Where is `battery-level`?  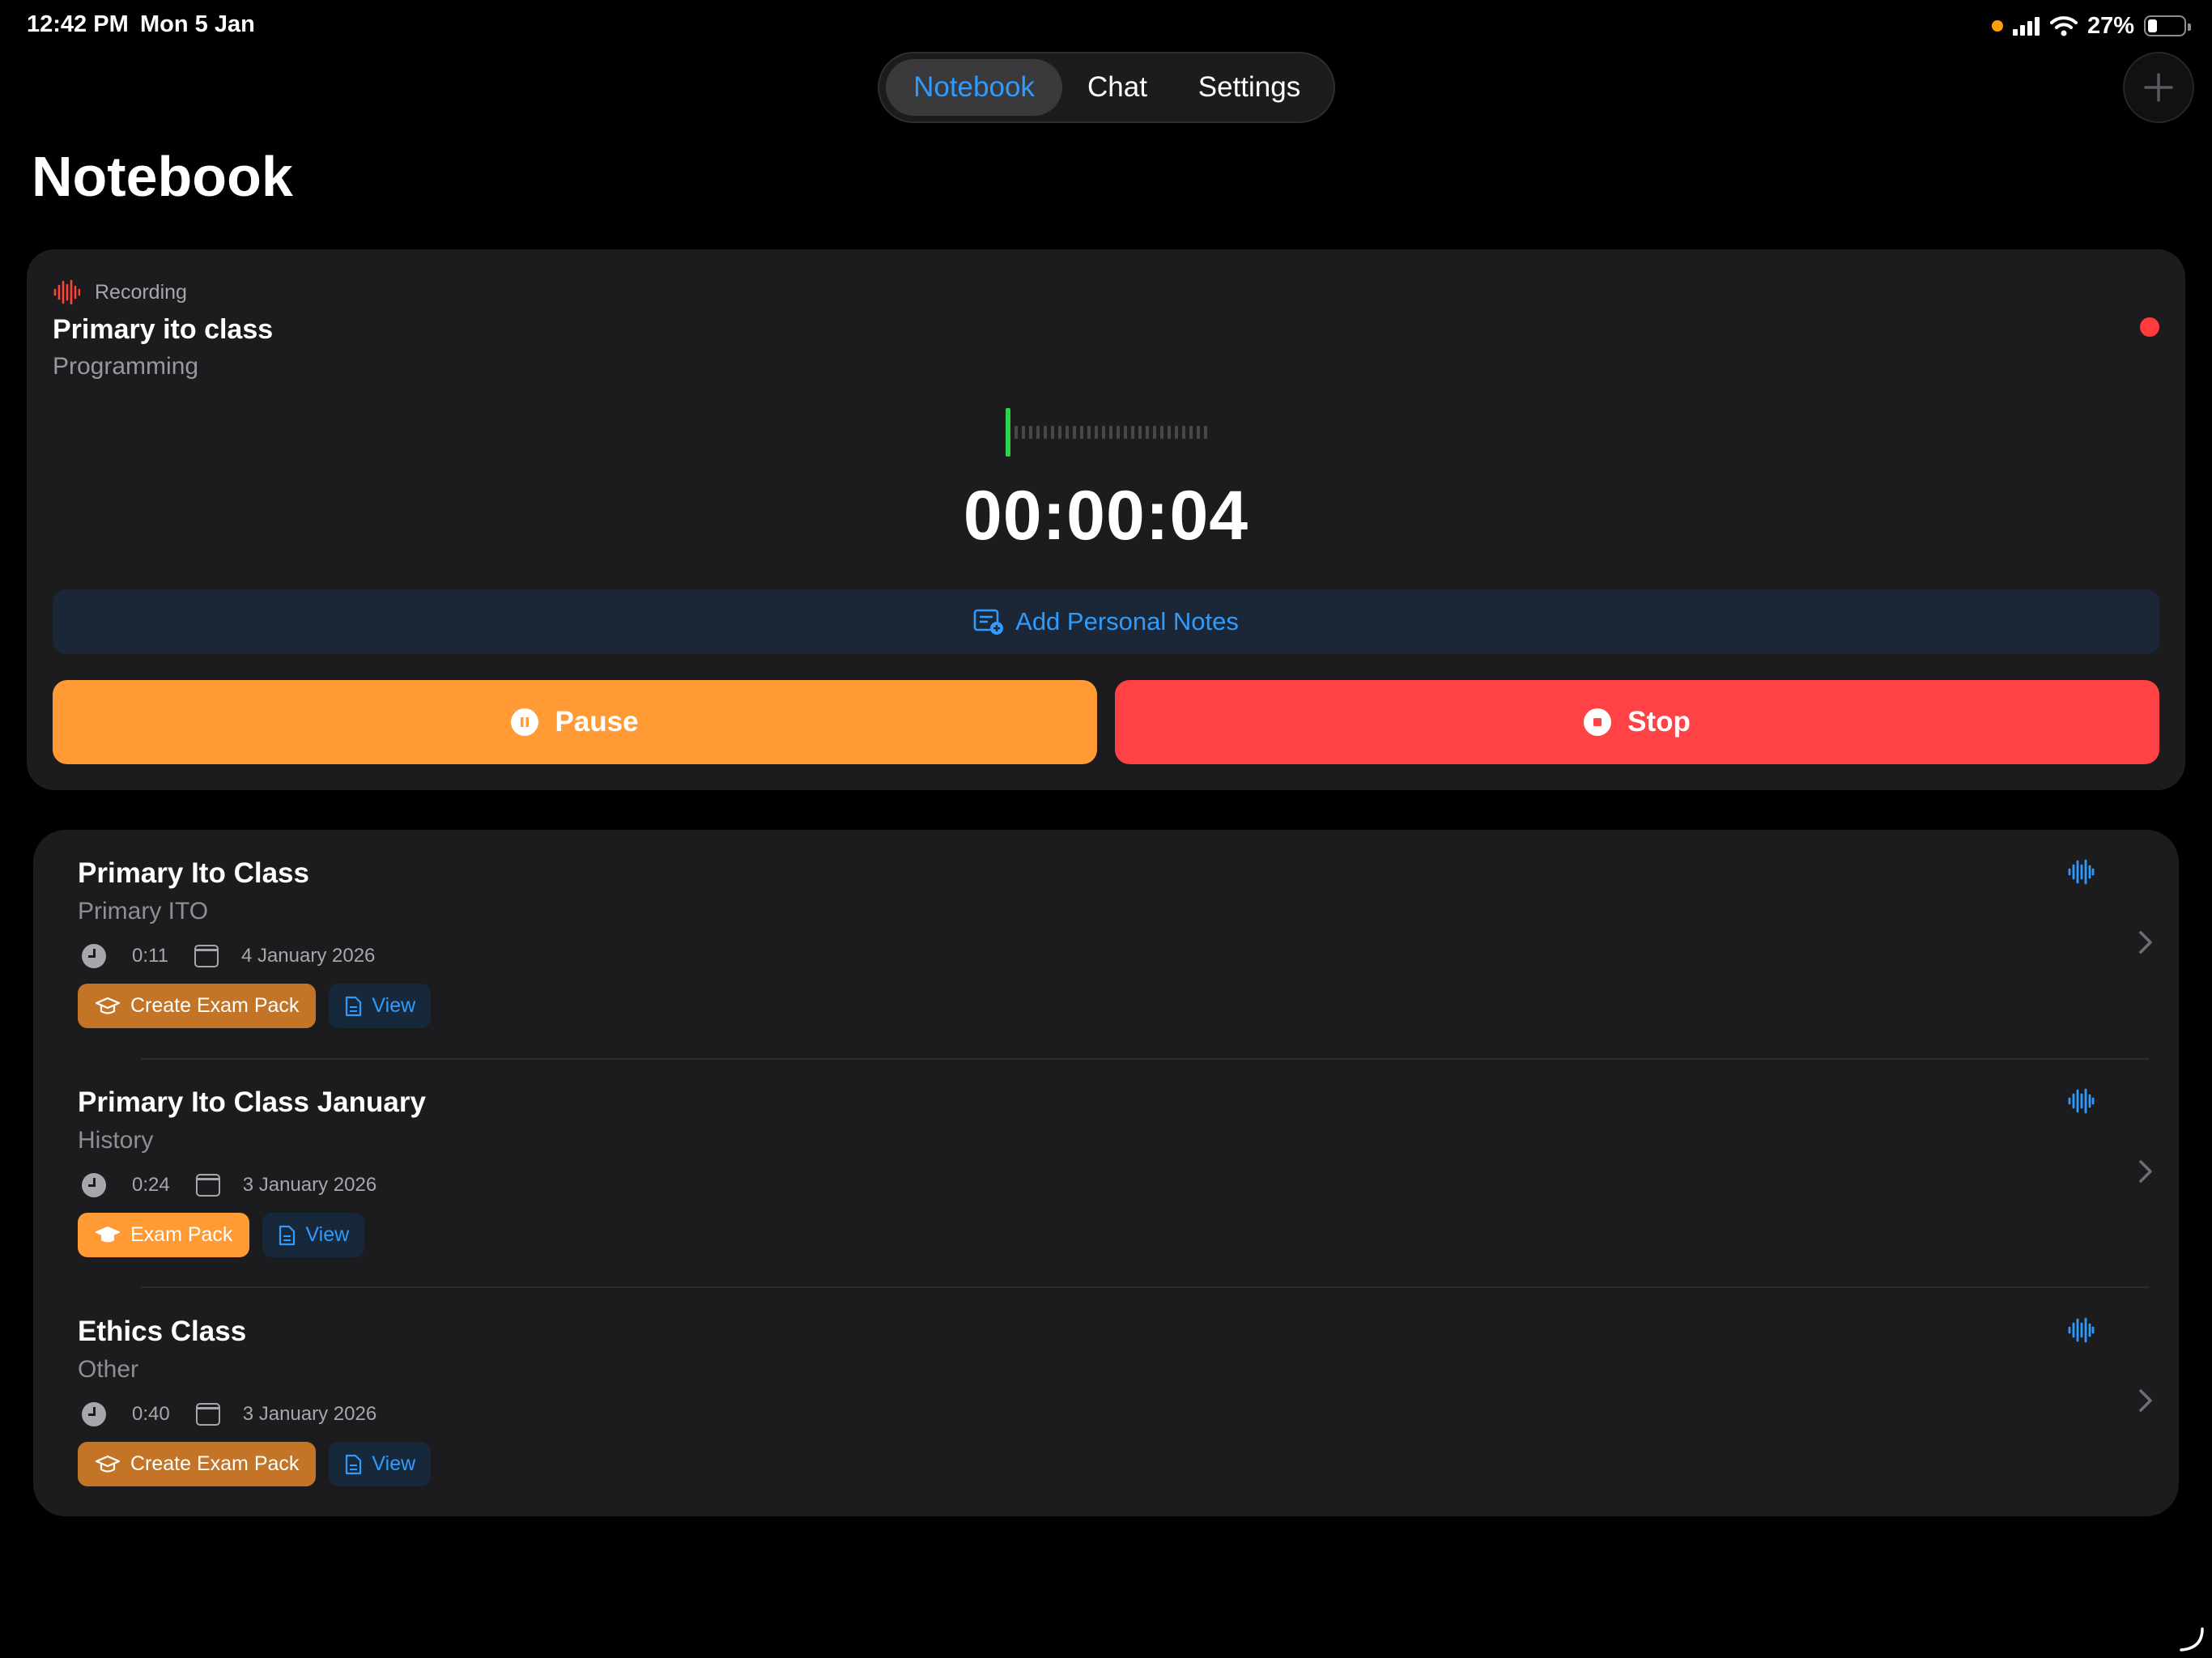 battery-level is located at coordinates (2153, 25).